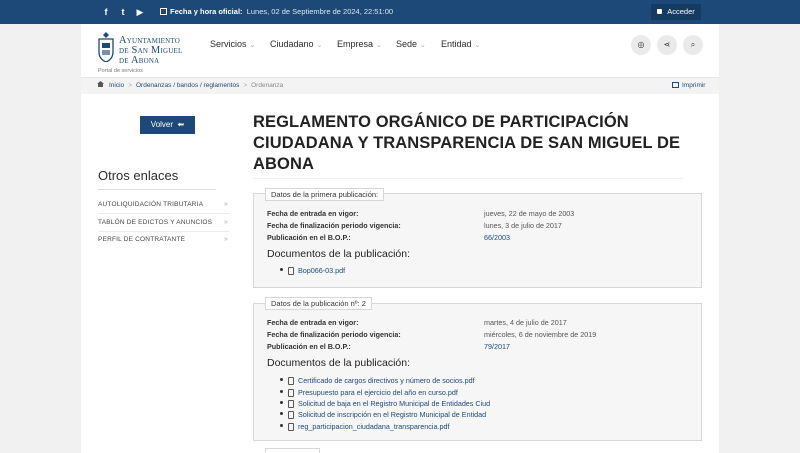  What do you see at coordinates (694, 85) in the screenshot?
I see `print-label: Imprimir` at bounding box center [694, 85].